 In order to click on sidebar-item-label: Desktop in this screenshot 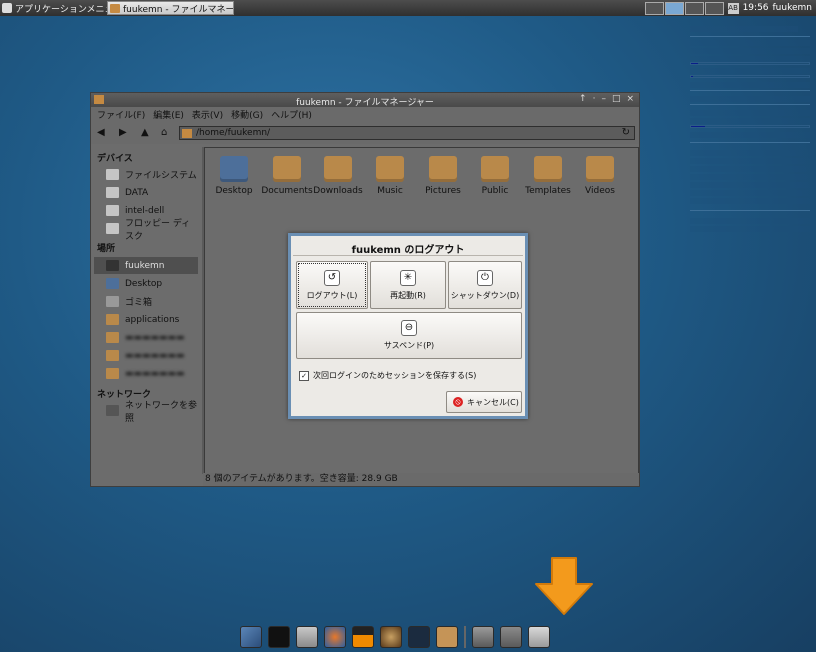, I will do `click(144, 283)`.